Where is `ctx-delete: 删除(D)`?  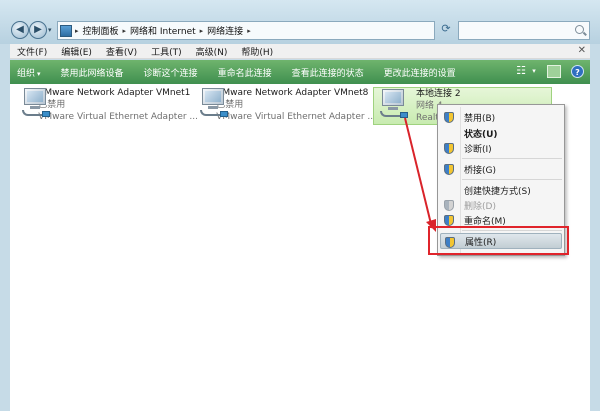
ctx-delete: 删除(D) is located at coordinates (501, 205).